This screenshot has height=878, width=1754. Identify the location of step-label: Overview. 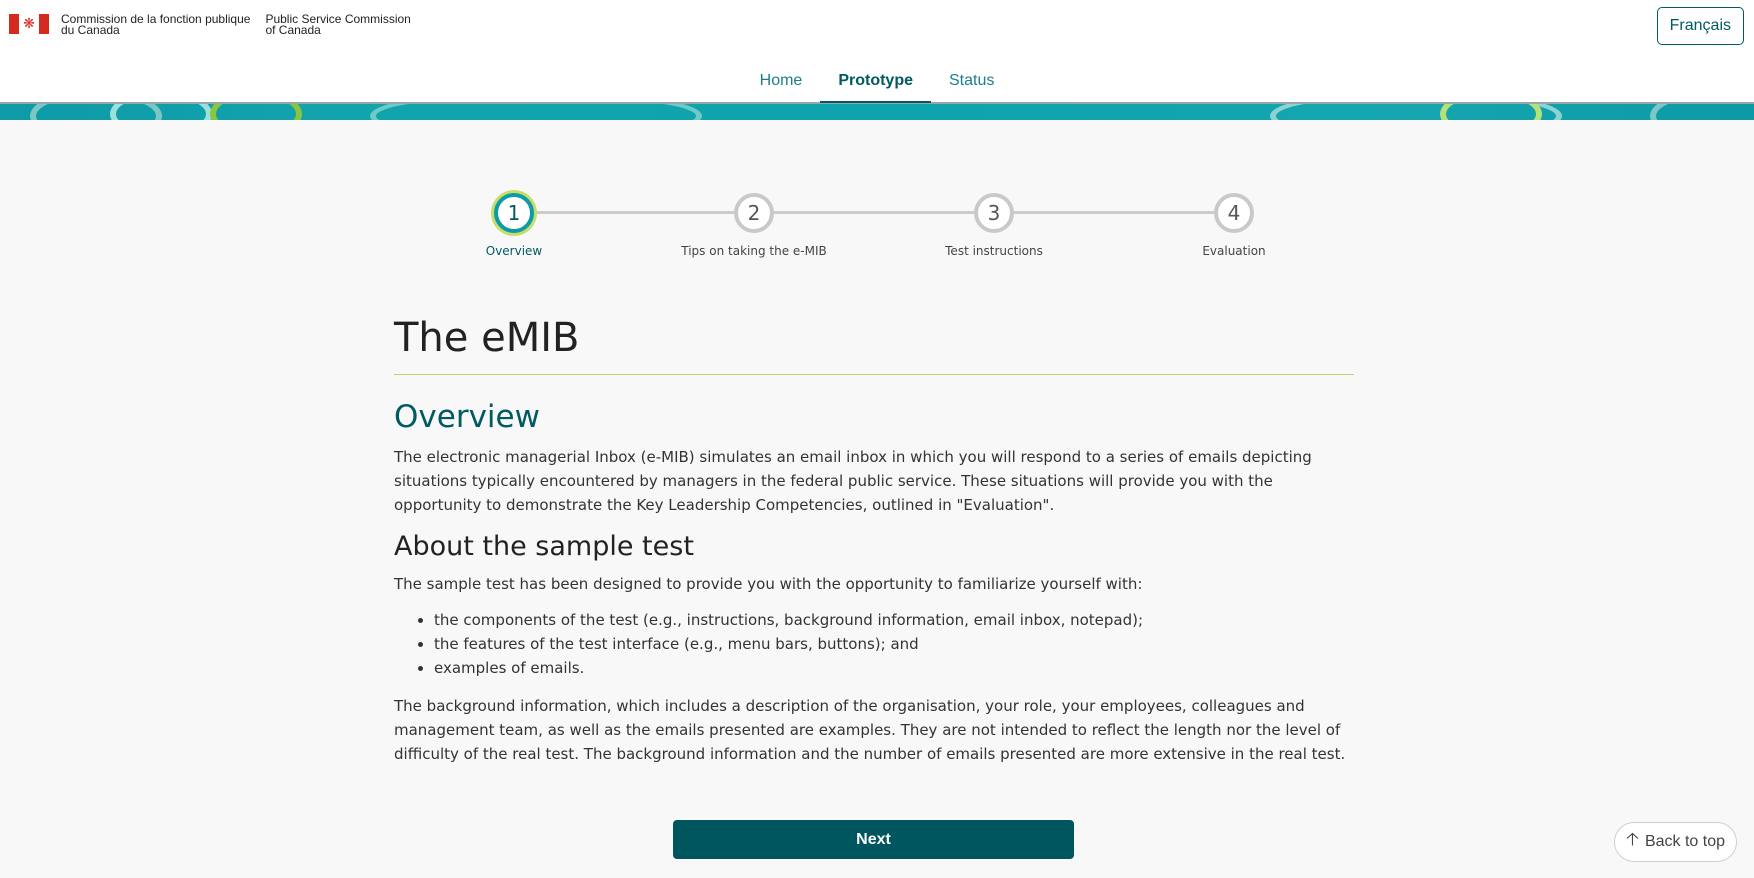
(514, 251).